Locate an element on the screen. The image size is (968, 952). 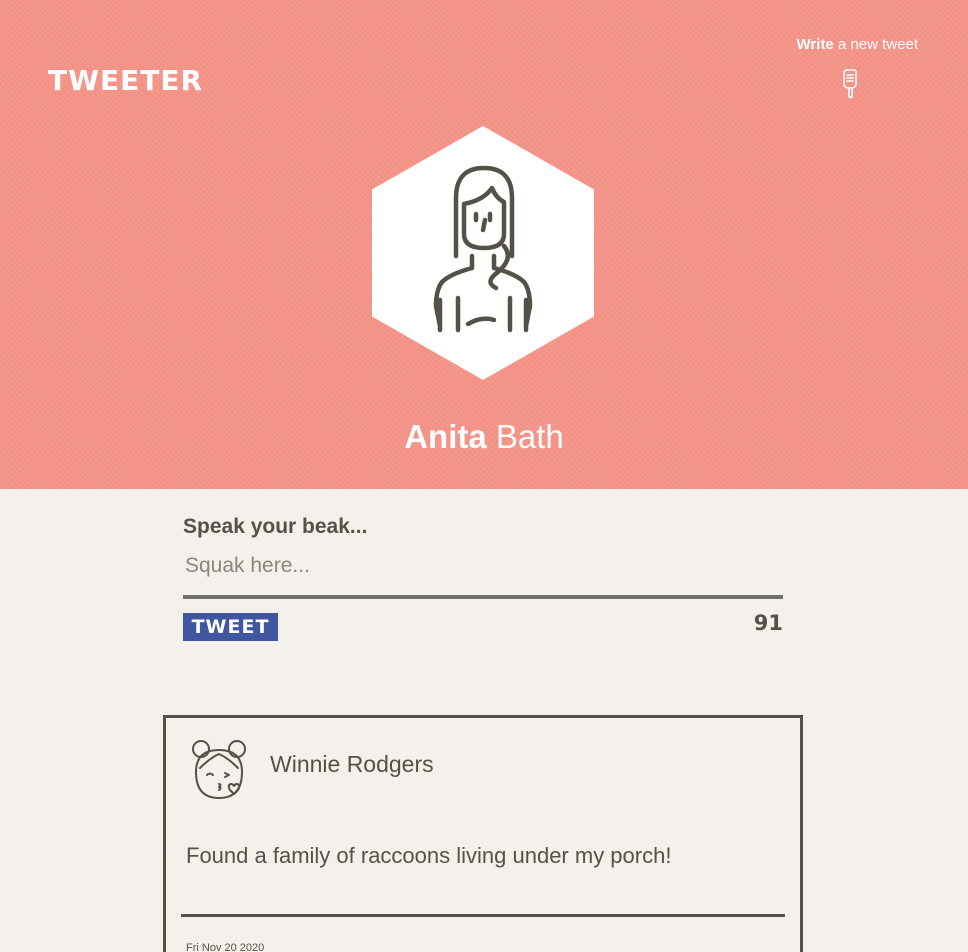
girl-blowing-kiss-avatar-icon is located at coordinates (219, 769).